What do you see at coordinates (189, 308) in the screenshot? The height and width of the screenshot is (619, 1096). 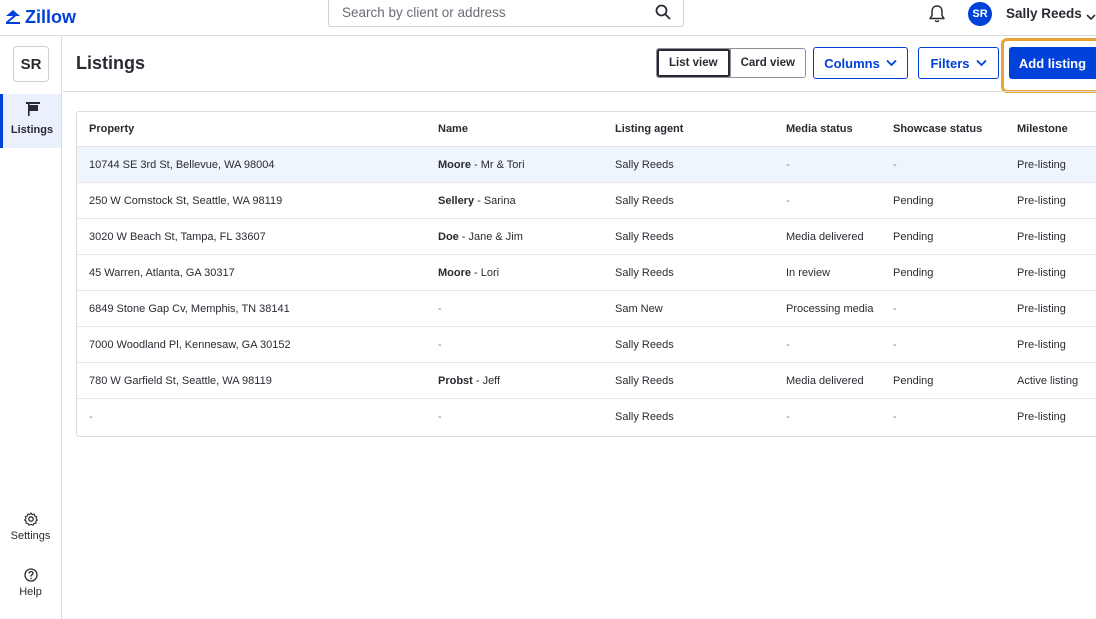 I see `property-cell: 6849 Stone Gap Cv, Memphis, TN 38141` at bounding box center [189, 308].